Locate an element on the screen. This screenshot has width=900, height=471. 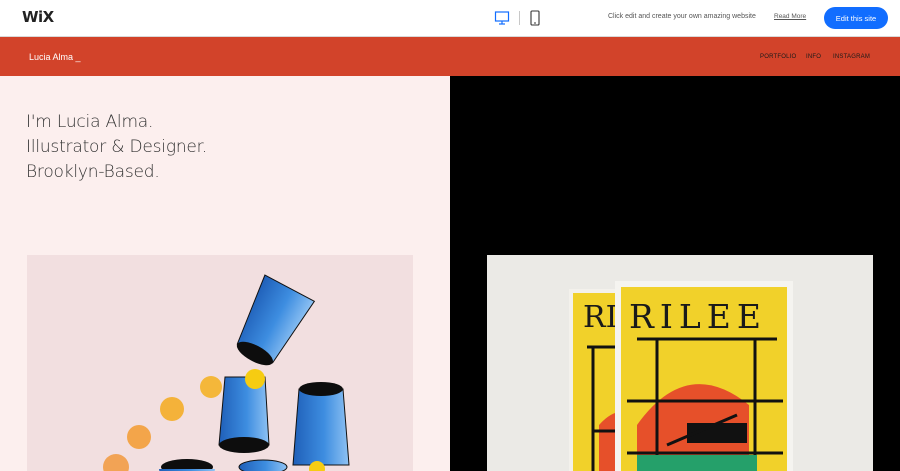
poster-front: RILEE is located at coordinates (704, 376).